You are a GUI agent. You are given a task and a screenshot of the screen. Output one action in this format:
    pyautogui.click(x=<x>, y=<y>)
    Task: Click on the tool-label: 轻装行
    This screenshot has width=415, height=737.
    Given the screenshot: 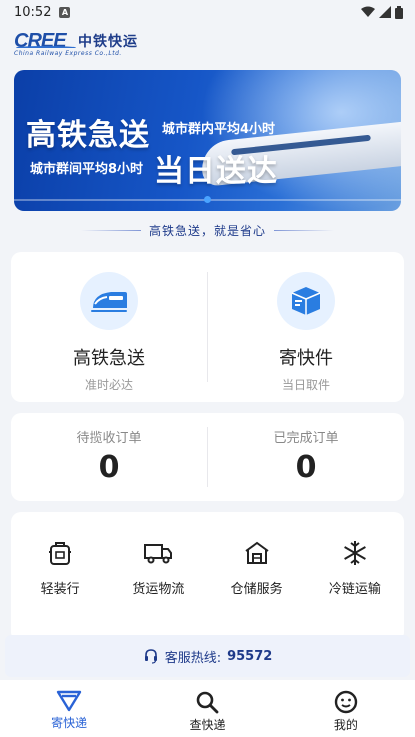 What is the action you would take?
    pyautogui.click(x=60, y=589)
    